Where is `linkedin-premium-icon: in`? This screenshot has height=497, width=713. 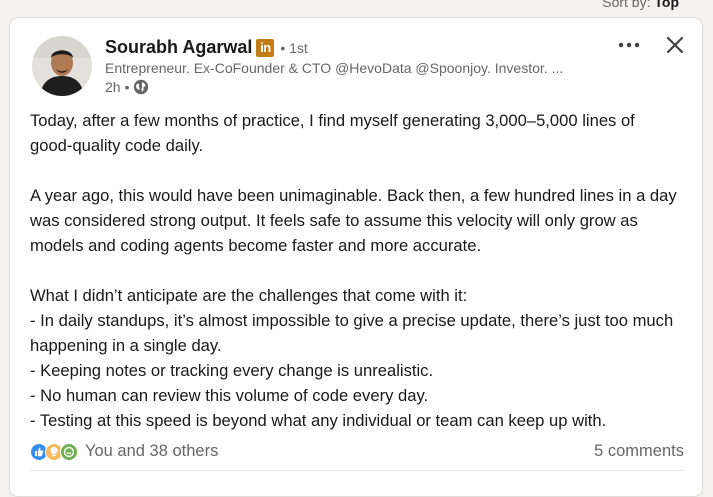
linkedin-premium-icon: in is located at coordinates (265, 47).